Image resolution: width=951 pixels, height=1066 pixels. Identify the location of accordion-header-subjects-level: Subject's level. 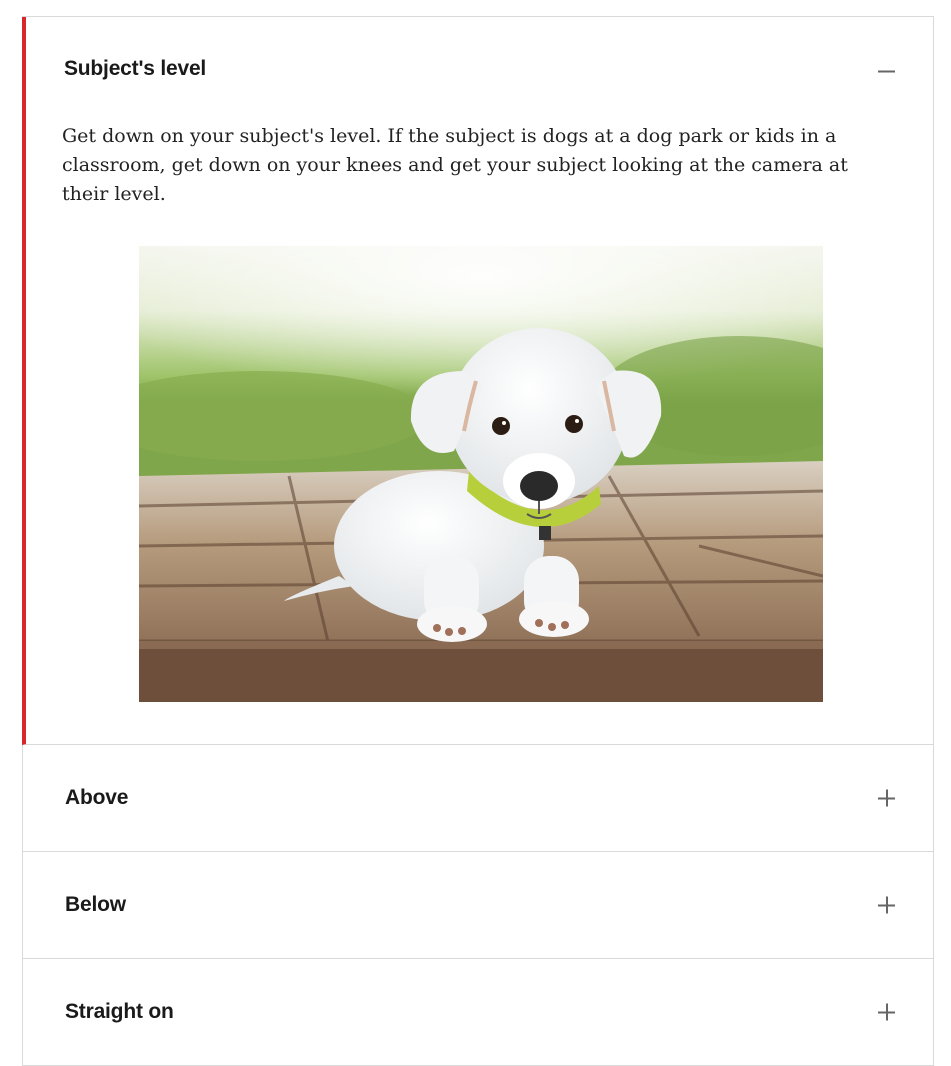
(479, 70).